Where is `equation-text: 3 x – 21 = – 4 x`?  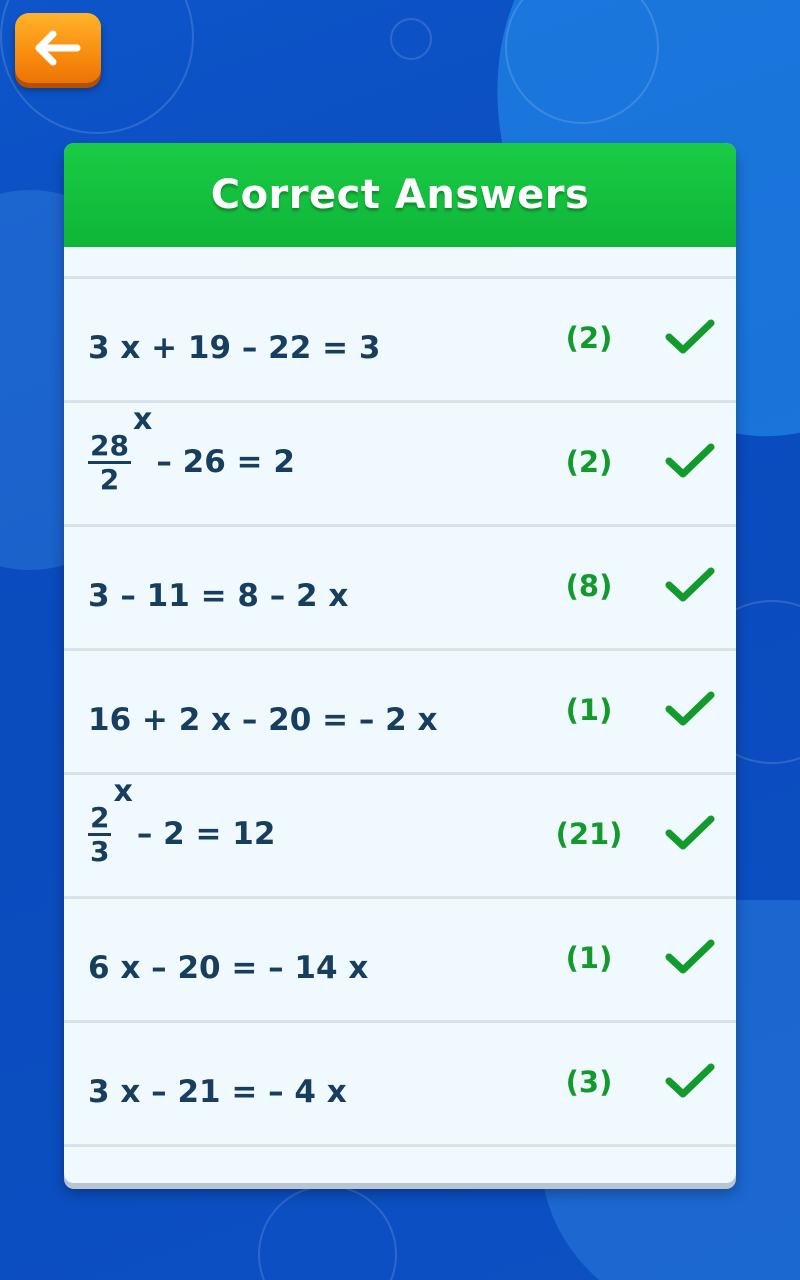 equation-text: 3 x – 21 = – 4 x is located at coordinates (217, 1091).